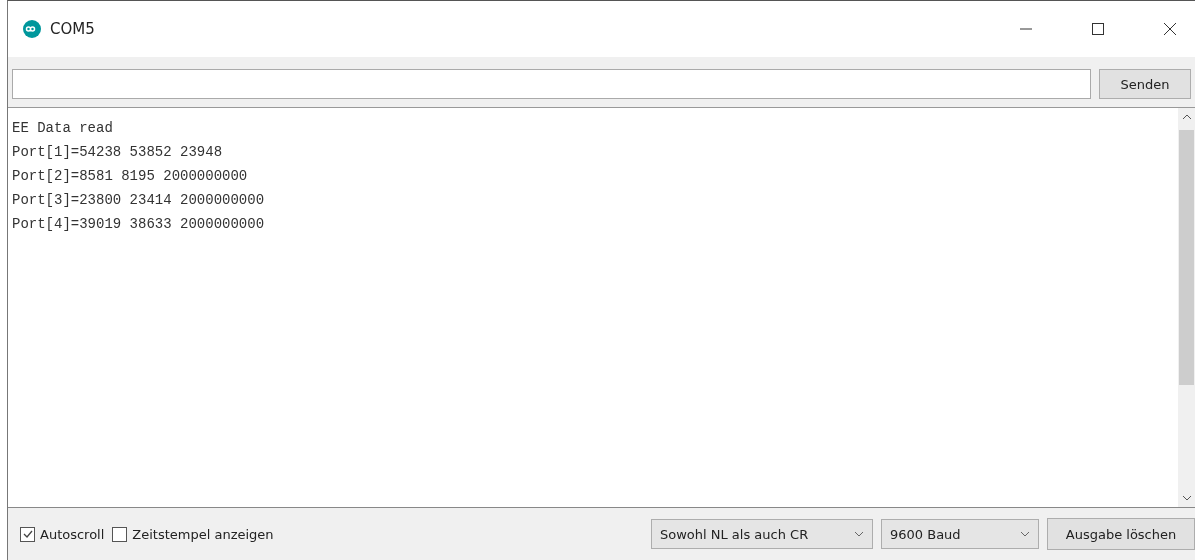 The width and height of the screenshot is (1195, 560). I want to click on close-icon, so click(1170, 29).